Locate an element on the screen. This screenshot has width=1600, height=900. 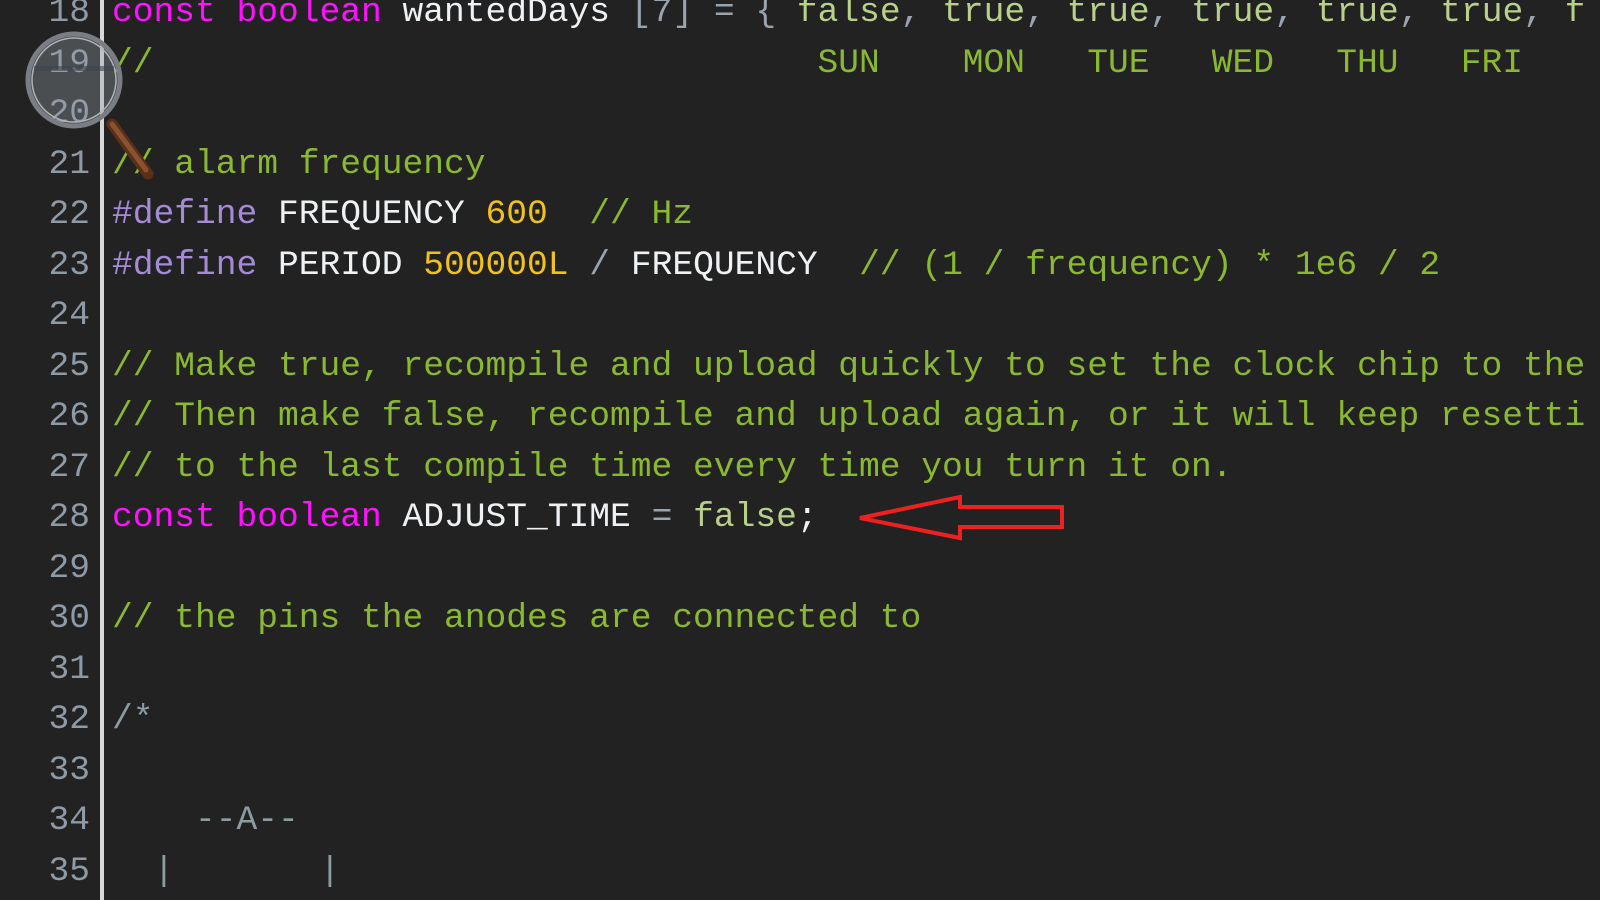
red-arrow-annotation-icon is located at coordinates (961, 517).